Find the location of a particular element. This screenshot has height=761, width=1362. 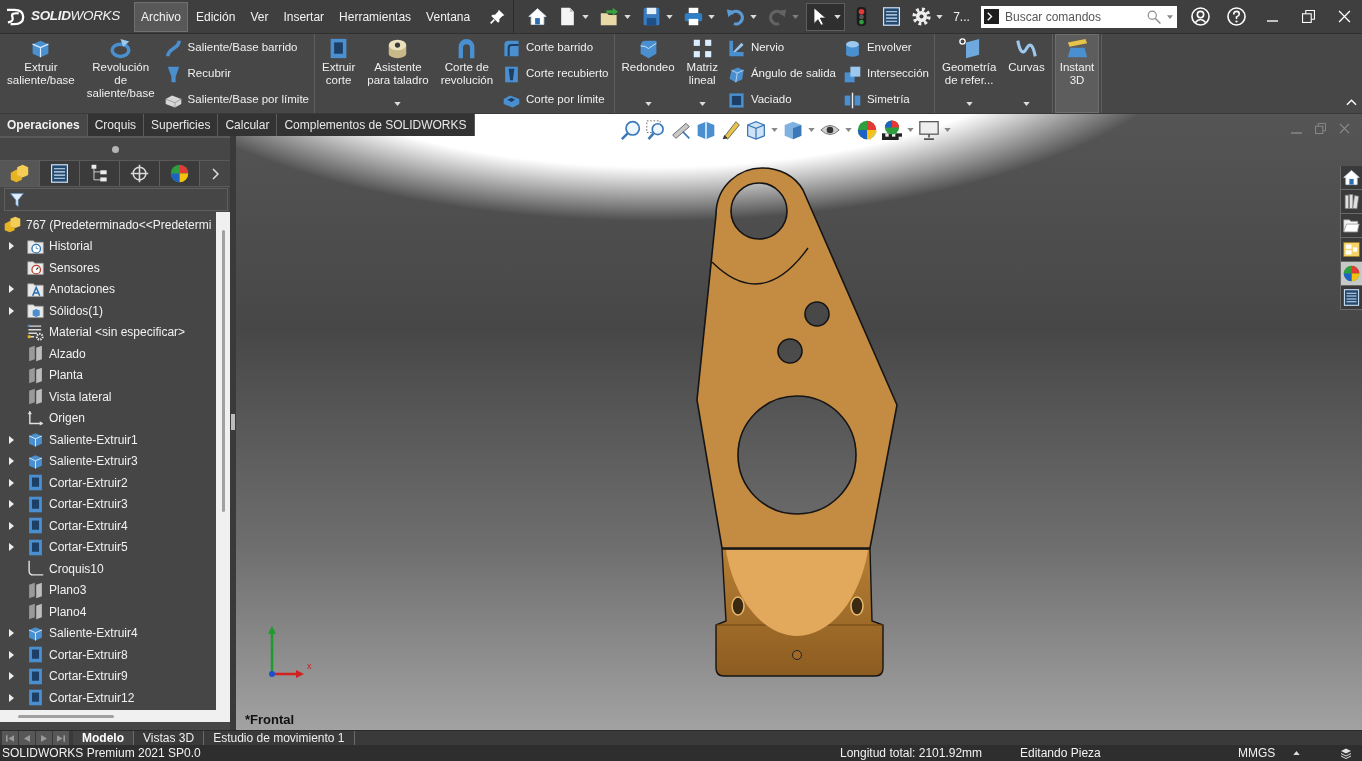

ribbon-button: Envolver is located at coordinates (886, 48).